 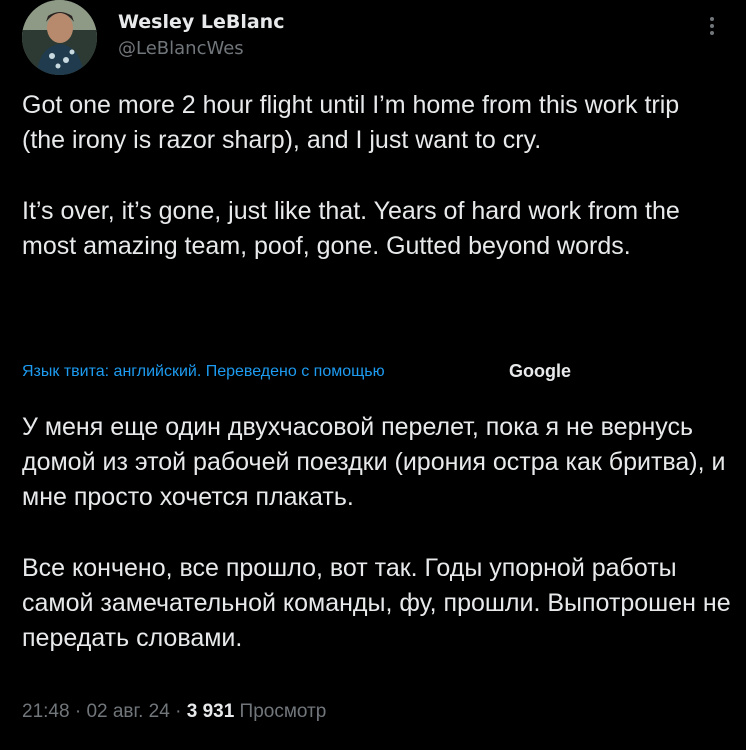 I want to click on tweet-meta: 21:48 · 02 авг. 24 · 3 931 Просмотр, so click(x=174, y=712).